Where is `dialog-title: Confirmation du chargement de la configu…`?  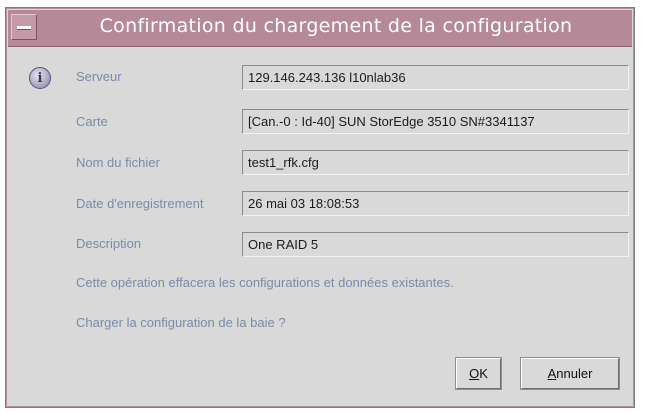 dialog-title: Confirmation du chargement de la configu… is located at coordinates (336, 26).